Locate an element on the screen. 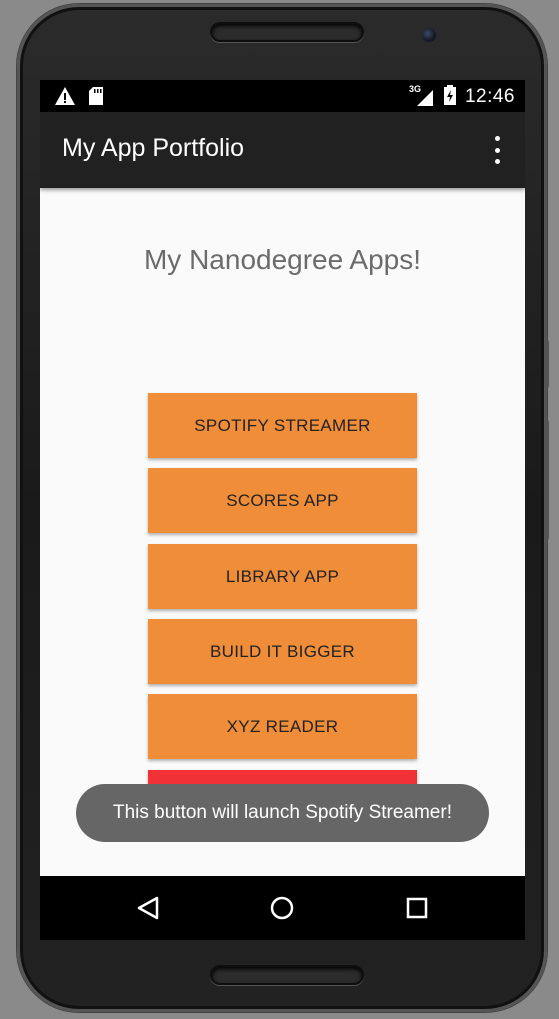 This screenshot has width=559, height=1019. spotify-streamer-button: SPOTIFY STREAMER is located at coordinates (282, 425).